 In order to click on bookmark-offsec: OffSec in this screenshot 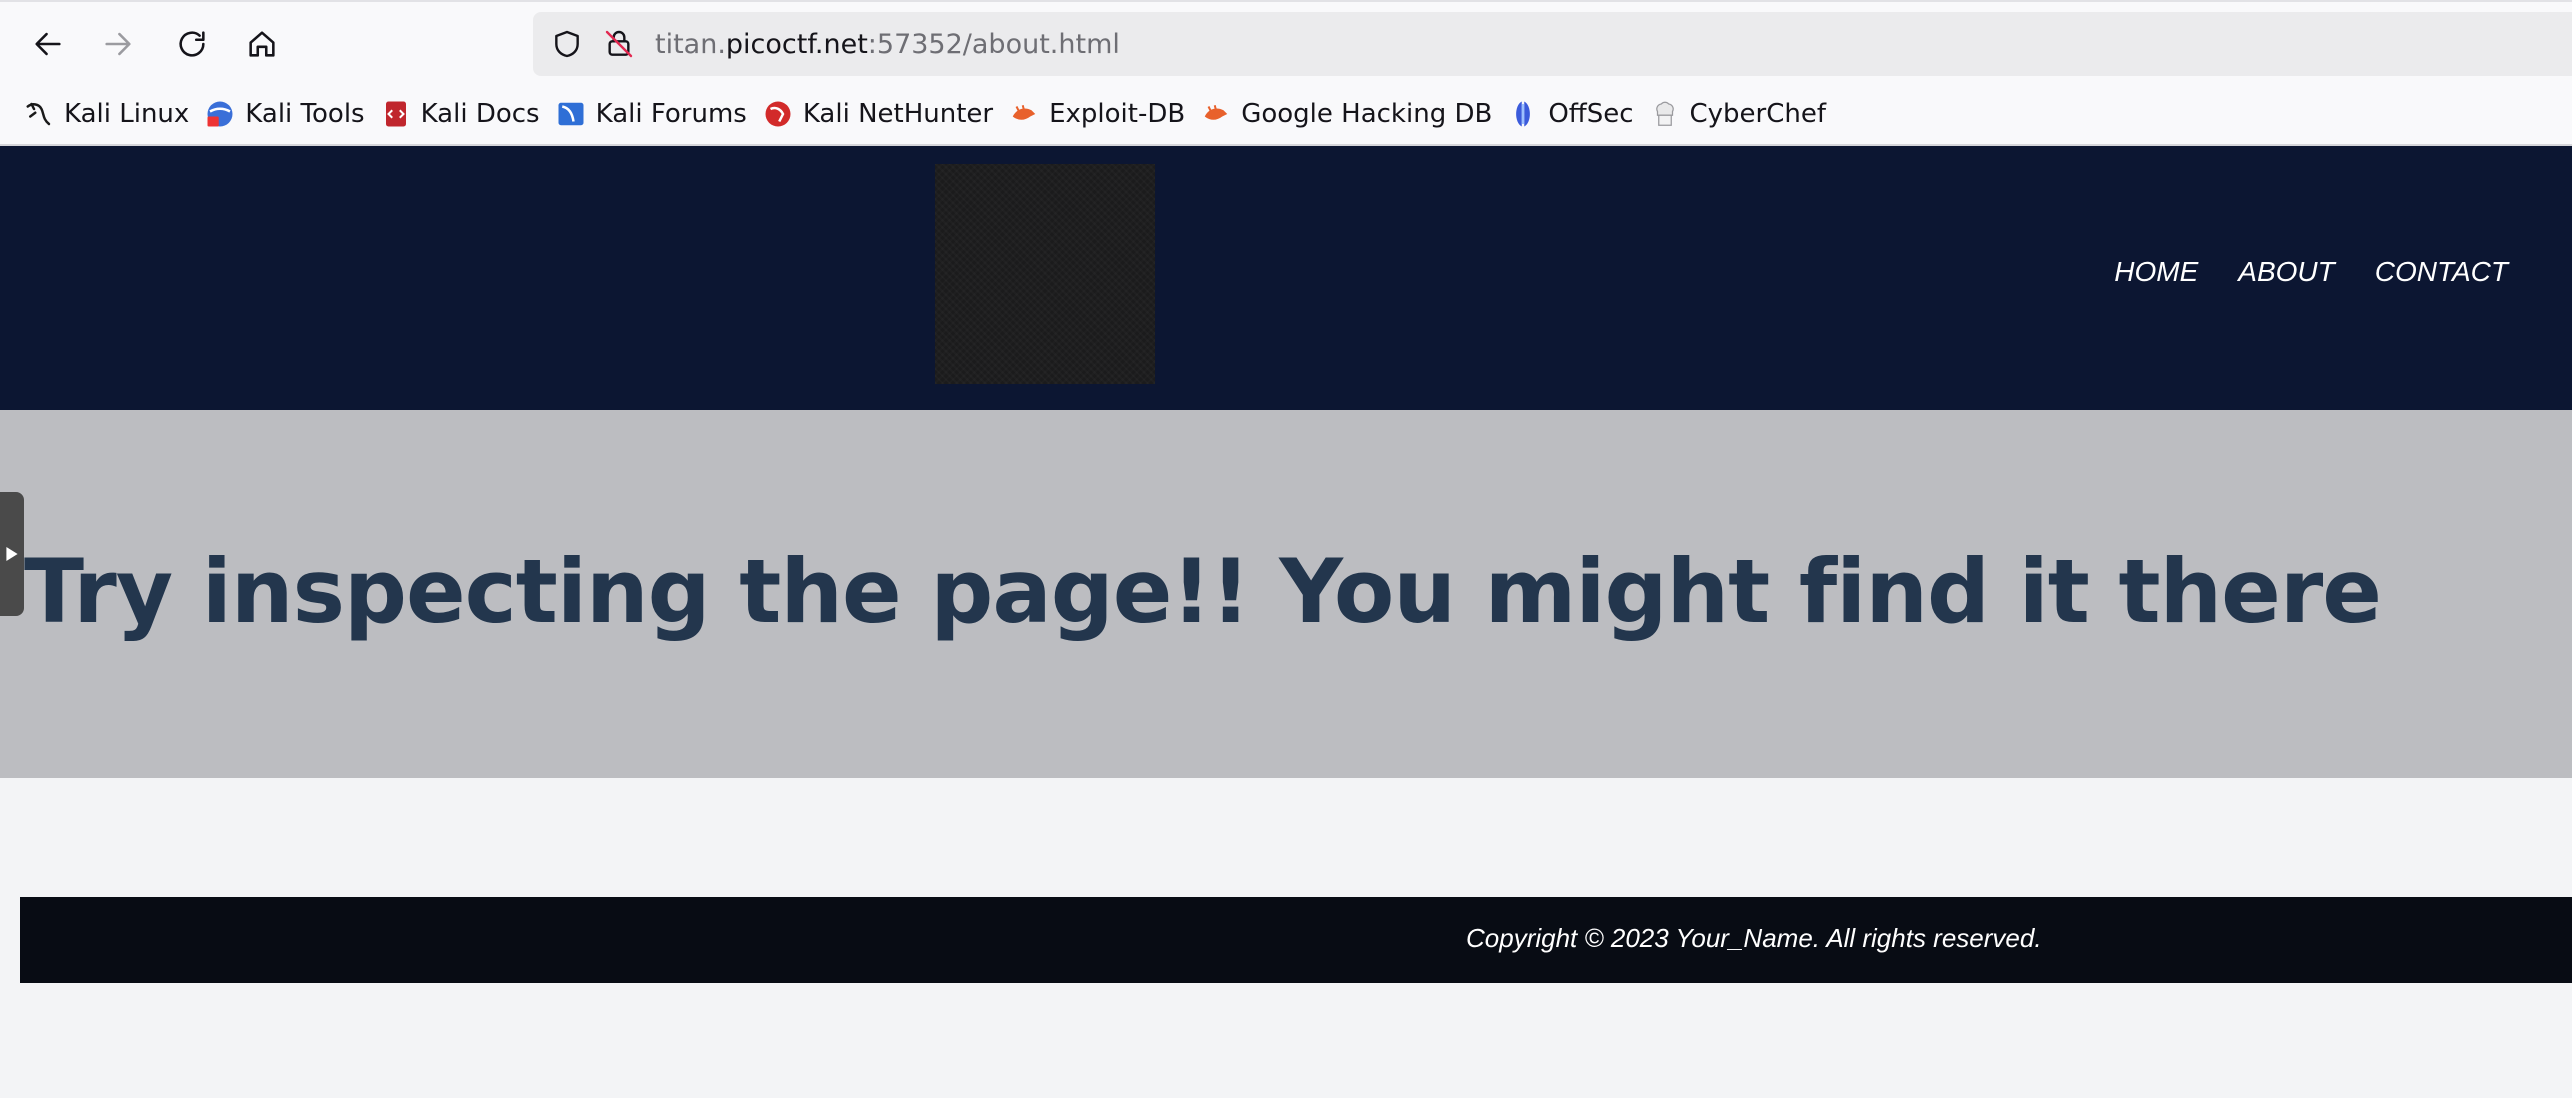, I will do `click(1571, 114)`.